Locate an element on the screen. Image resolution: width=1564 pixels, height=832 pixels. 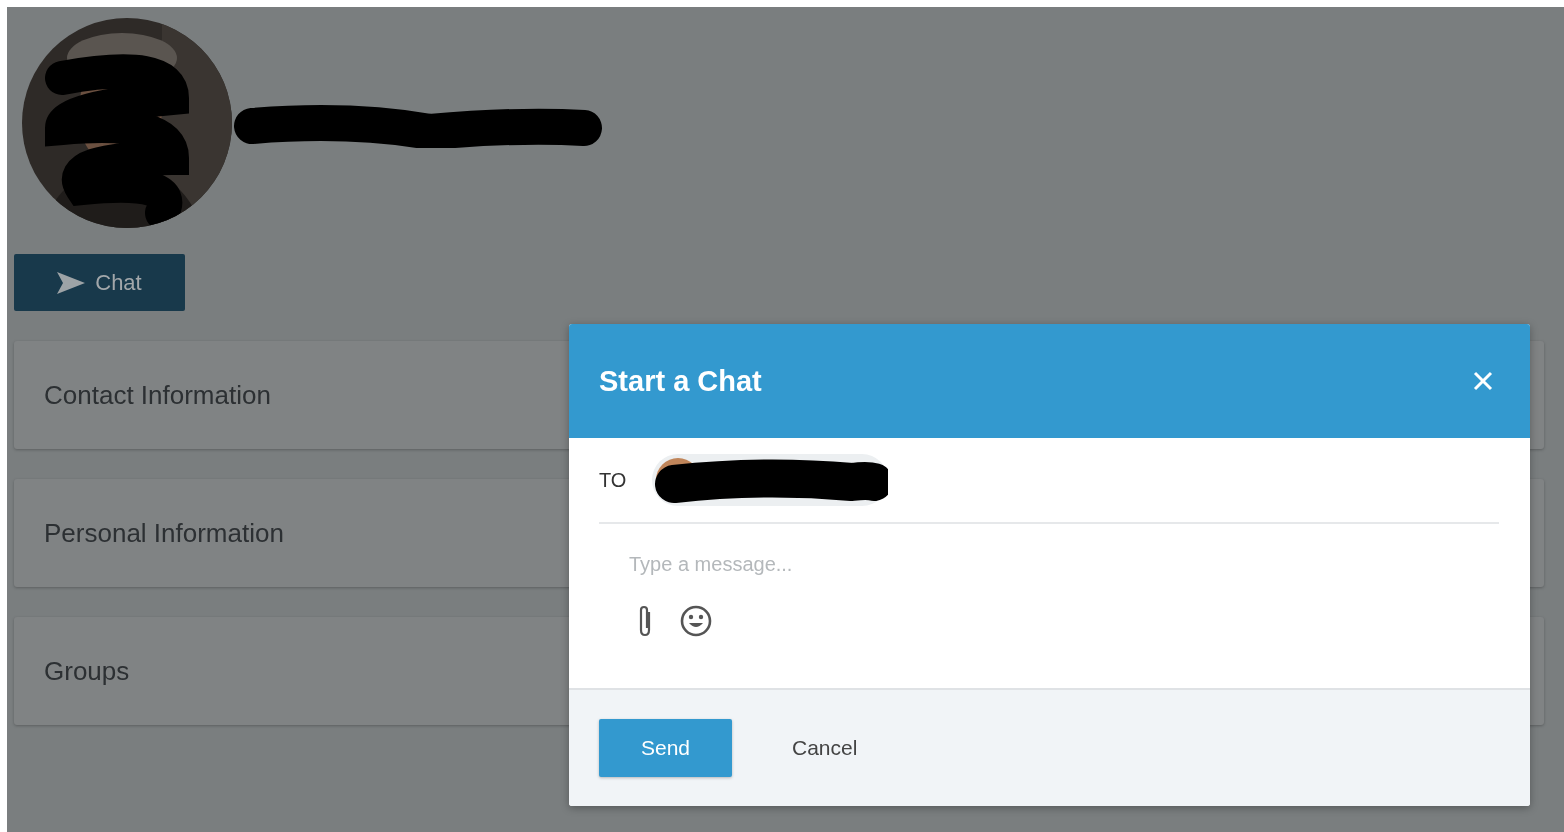
section-title: Personal Information is located at coordinates (164, 533).